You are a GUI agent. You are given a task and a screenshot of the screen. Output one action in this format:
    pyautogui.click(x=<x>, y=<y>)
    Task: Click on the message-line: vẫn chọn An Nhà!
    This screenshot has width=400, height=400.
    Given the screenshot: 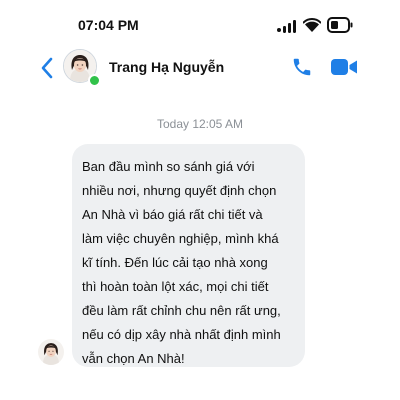 What is the action you would take?
    pyautogui.click(x=133, y=358)
    